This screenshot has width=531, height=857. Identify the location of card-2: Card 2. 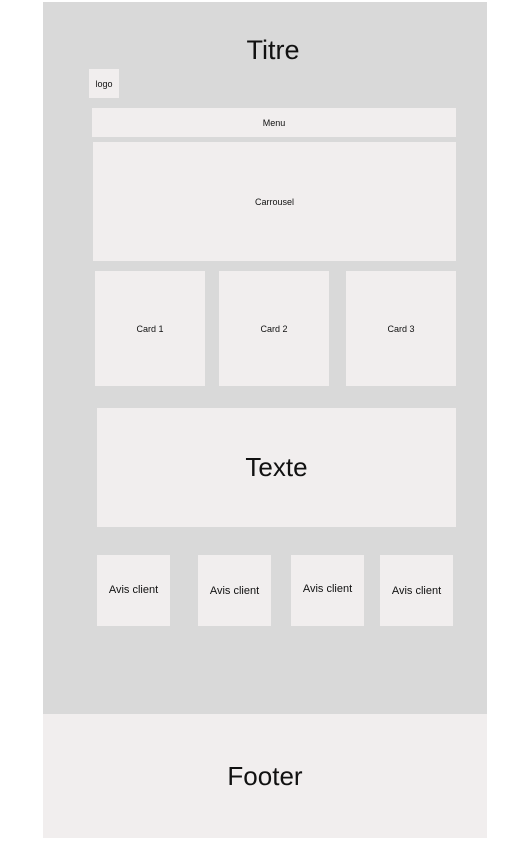
(274, 328).